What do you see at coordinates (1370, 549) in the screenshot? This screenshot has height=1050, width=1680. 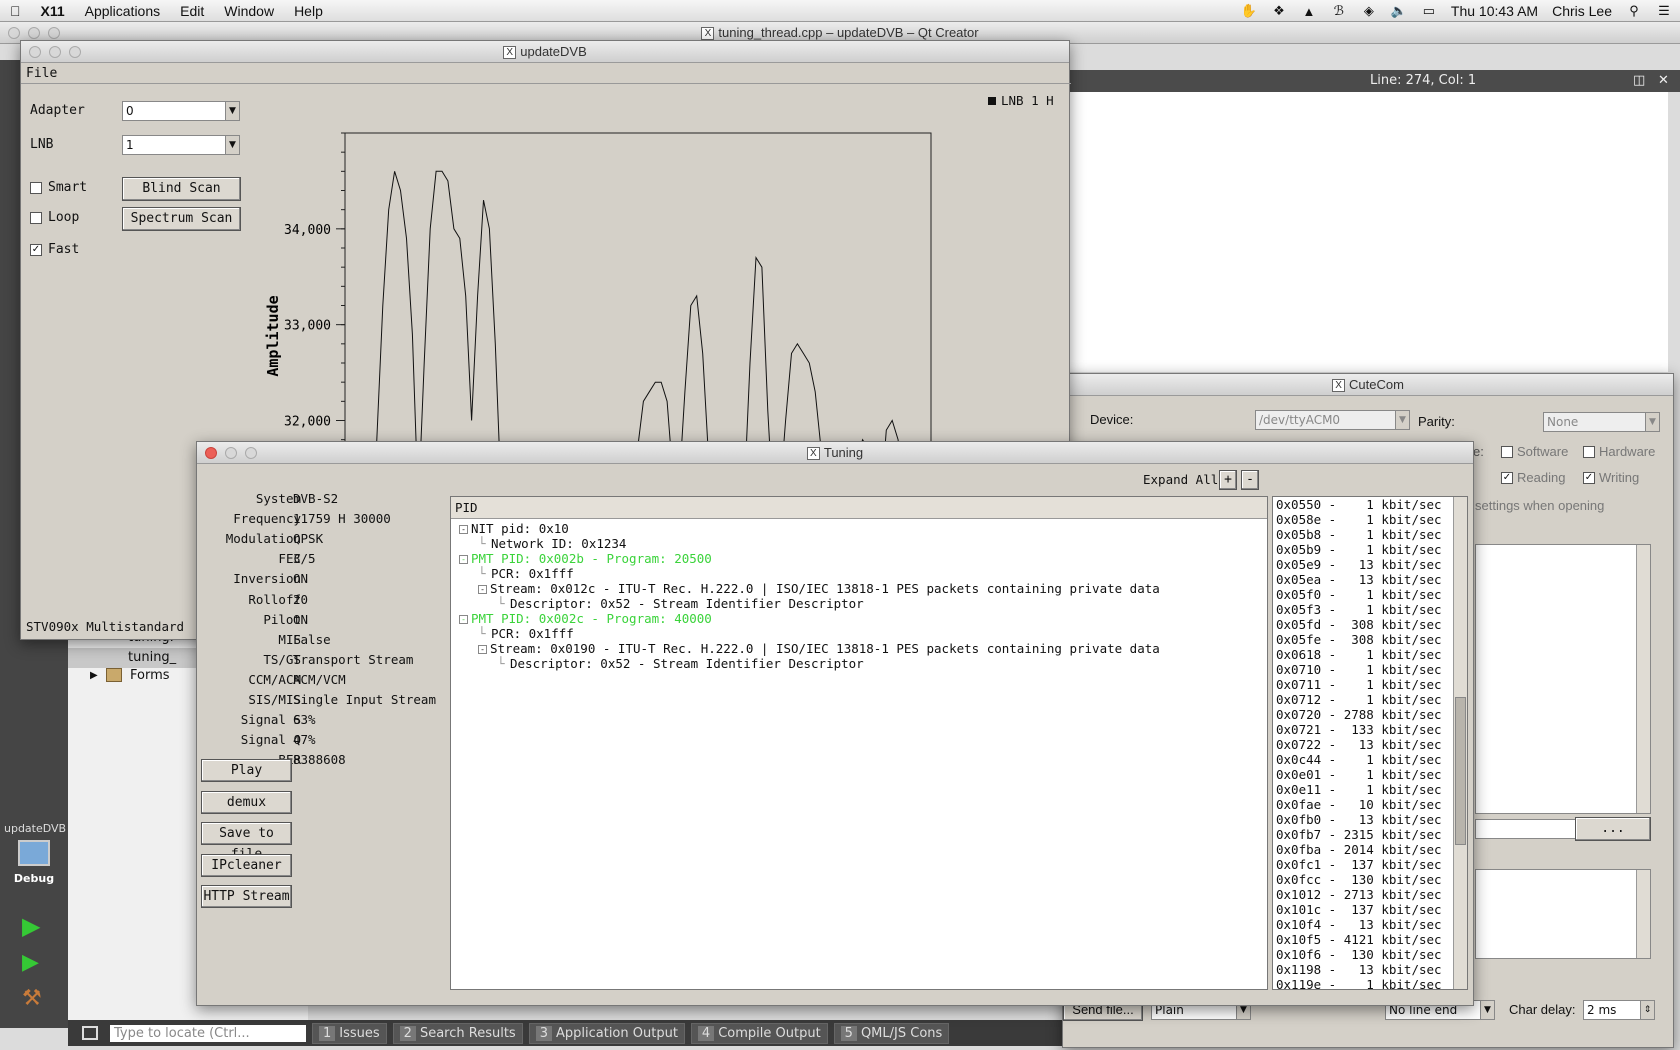 I see `rate-row: 0x05b9 - 1 kbit/sec` at bounding box center [1370, 549].